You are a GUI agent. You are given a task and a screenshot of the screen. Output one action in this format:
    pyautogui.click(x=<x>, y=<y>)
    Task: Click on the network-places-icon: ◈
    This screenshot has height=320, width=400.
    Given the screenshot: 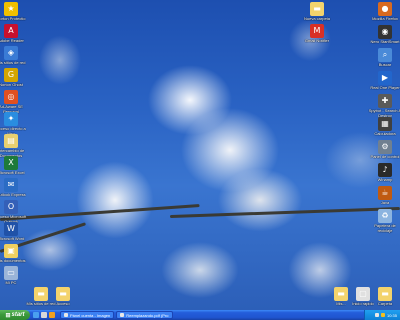 What is the action you would take?
    pyautogui.click(x=11, y=53)
    